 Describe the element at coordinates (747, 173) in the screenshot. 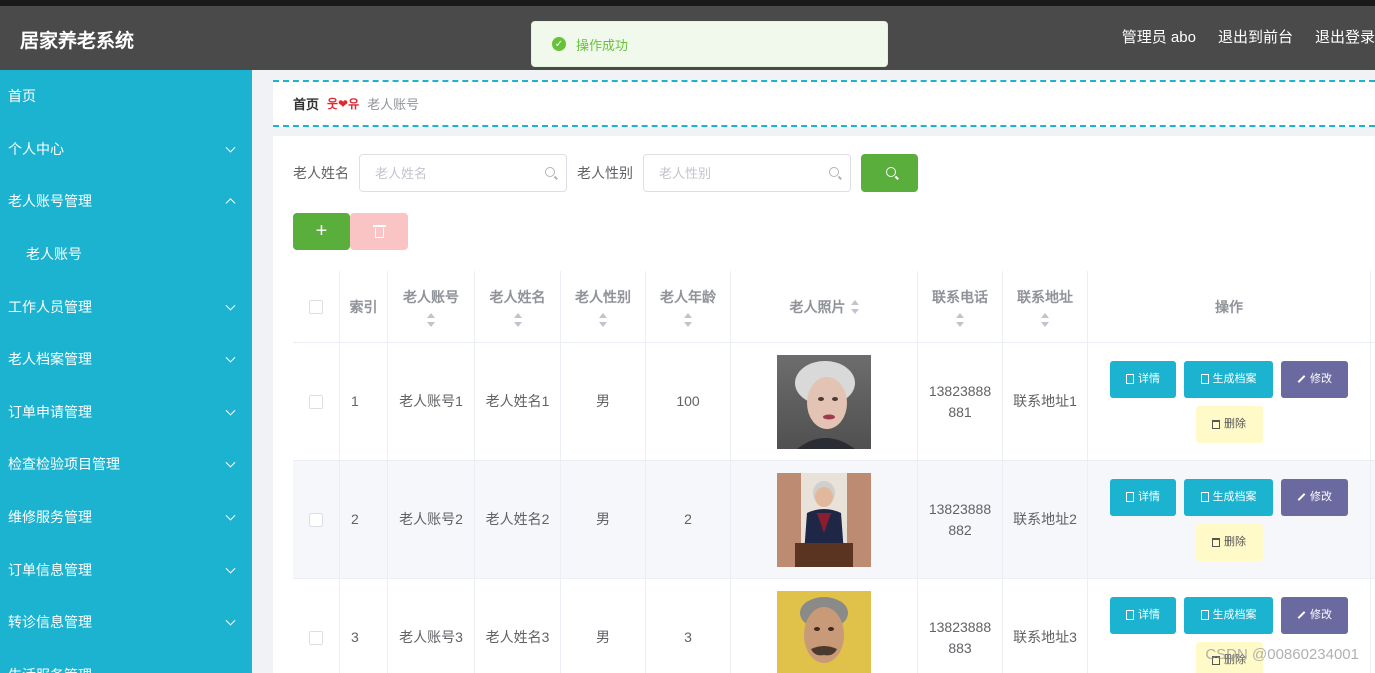

I see `gender-search-input` at that location.